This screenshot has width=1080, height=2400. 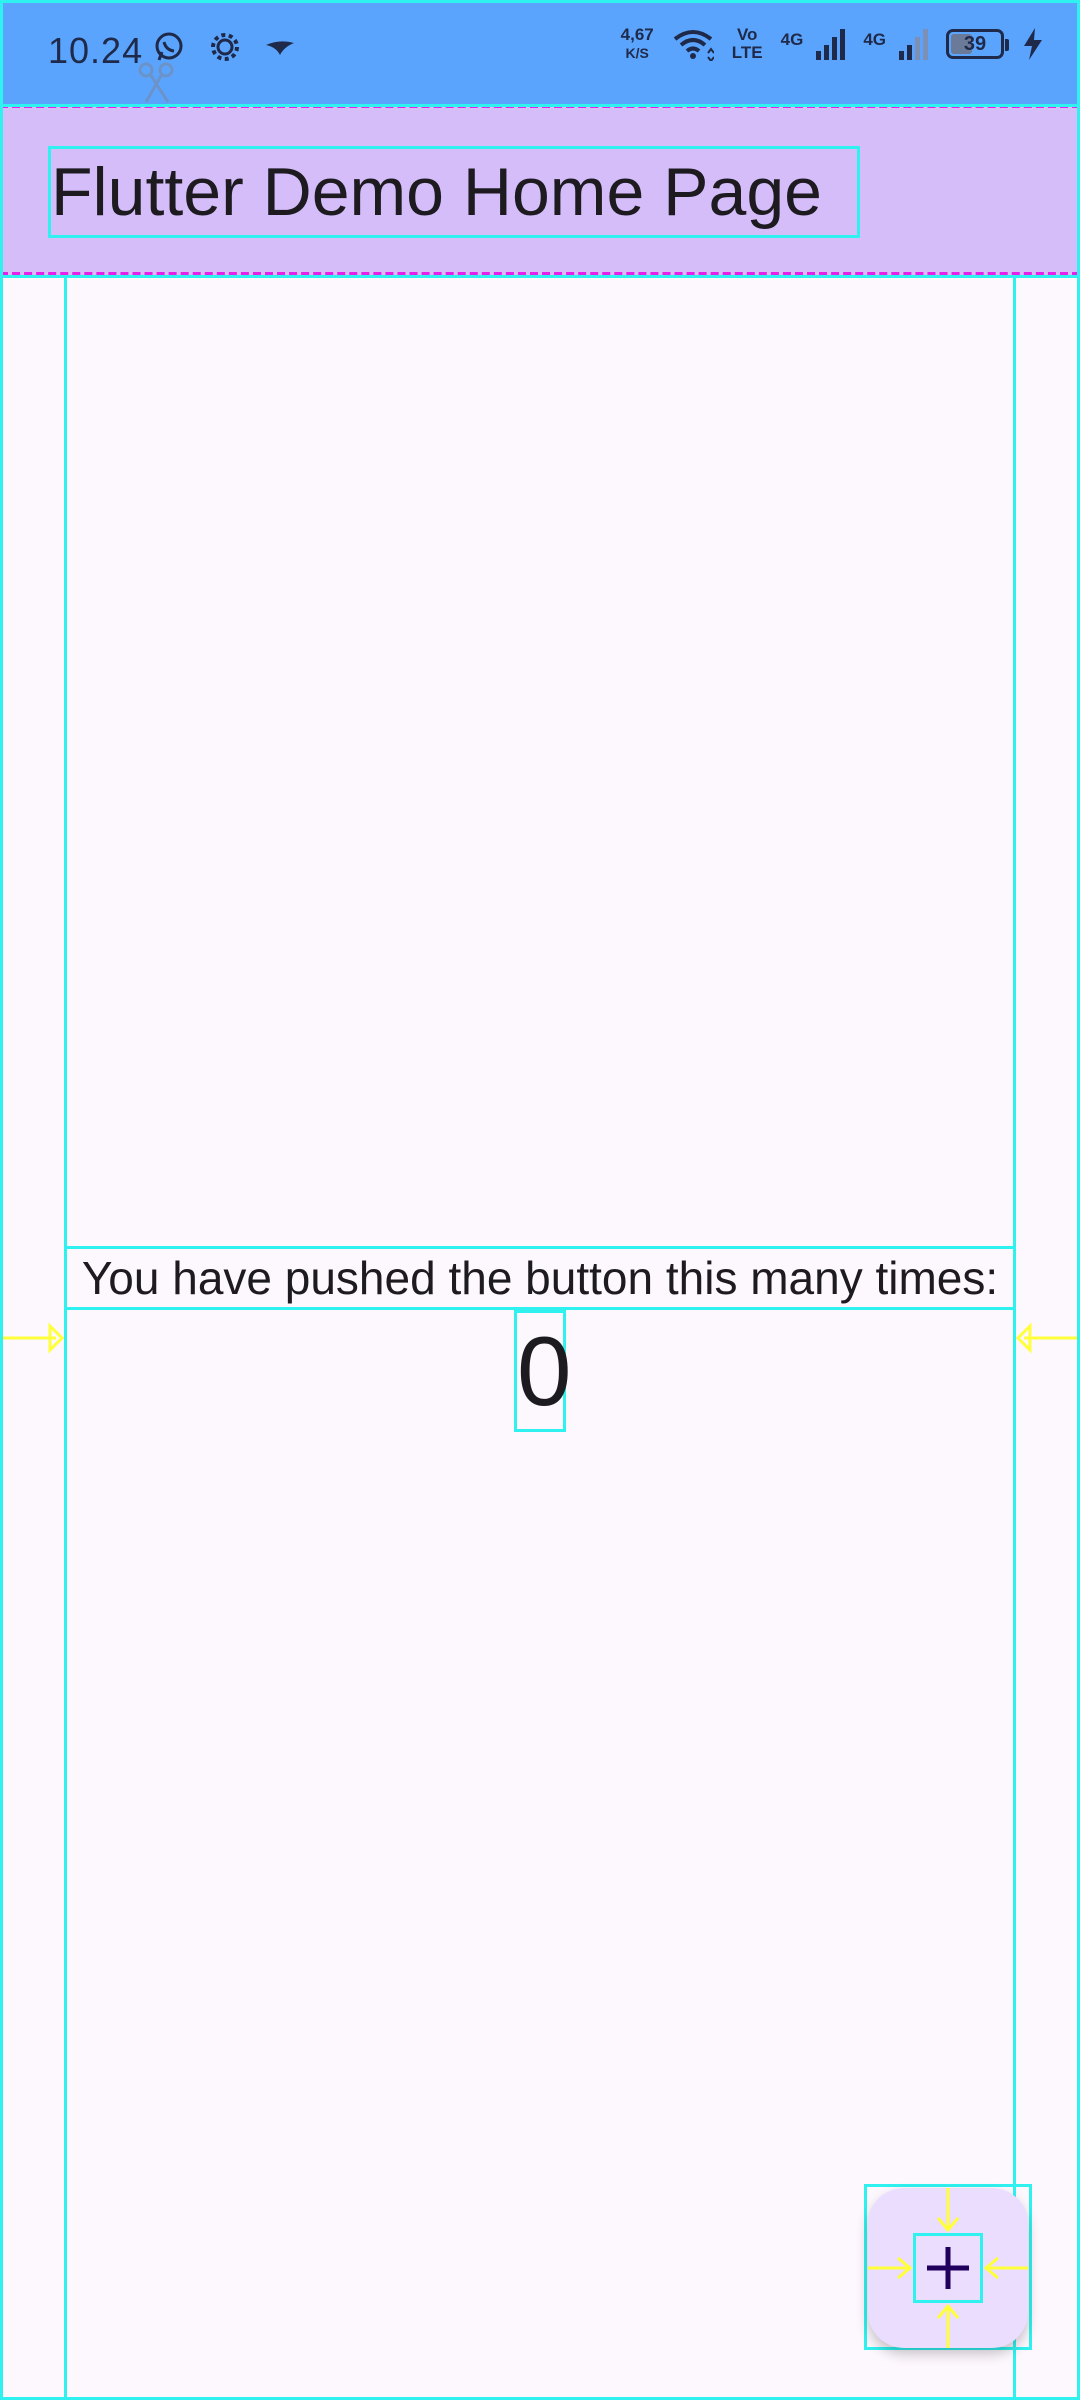 What do you see at coordinates (693, 44) in the screenshot?
I see `wifi-icon` at bounding box center [693, 44].